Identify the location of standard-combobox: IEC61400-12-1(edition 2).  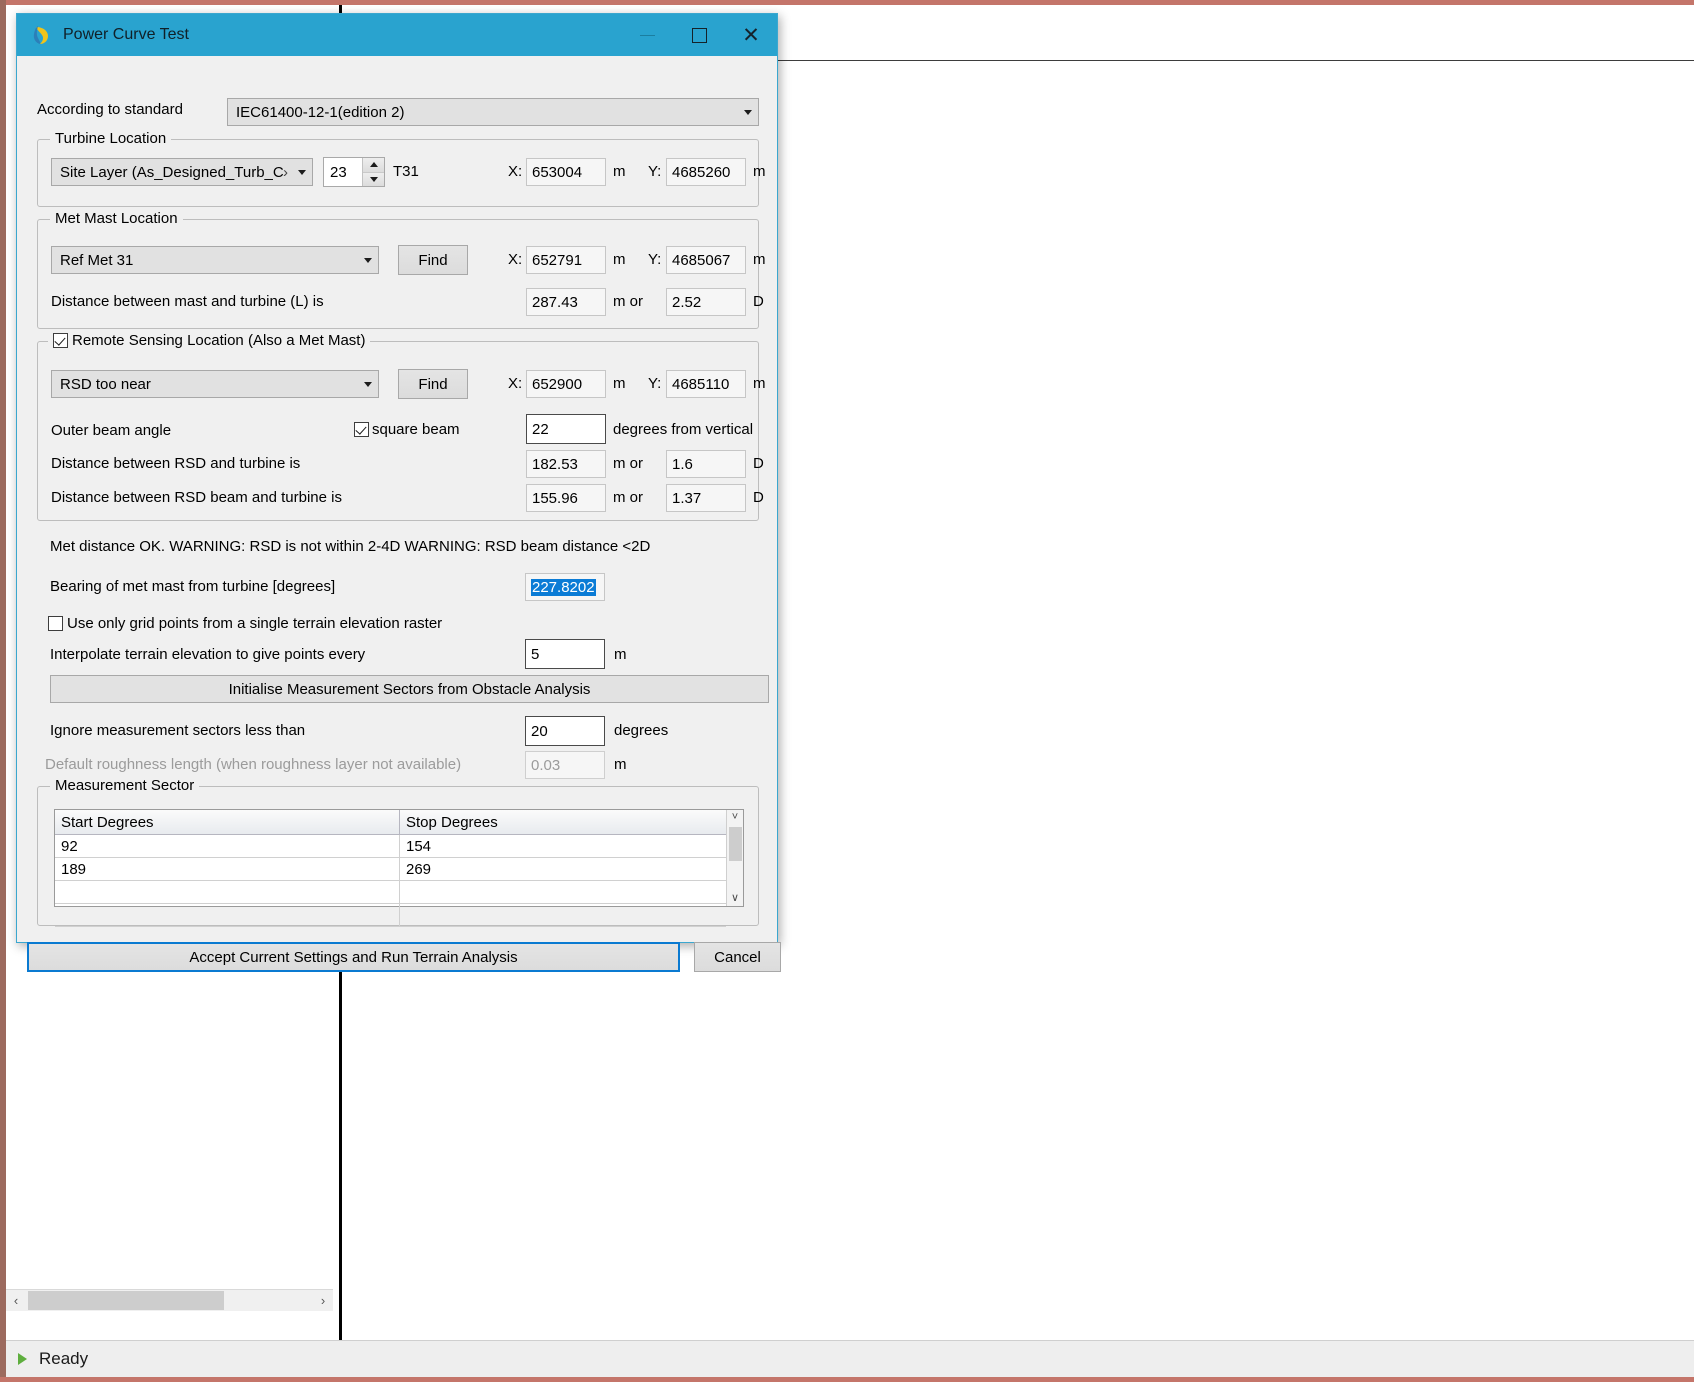
(493, 112).